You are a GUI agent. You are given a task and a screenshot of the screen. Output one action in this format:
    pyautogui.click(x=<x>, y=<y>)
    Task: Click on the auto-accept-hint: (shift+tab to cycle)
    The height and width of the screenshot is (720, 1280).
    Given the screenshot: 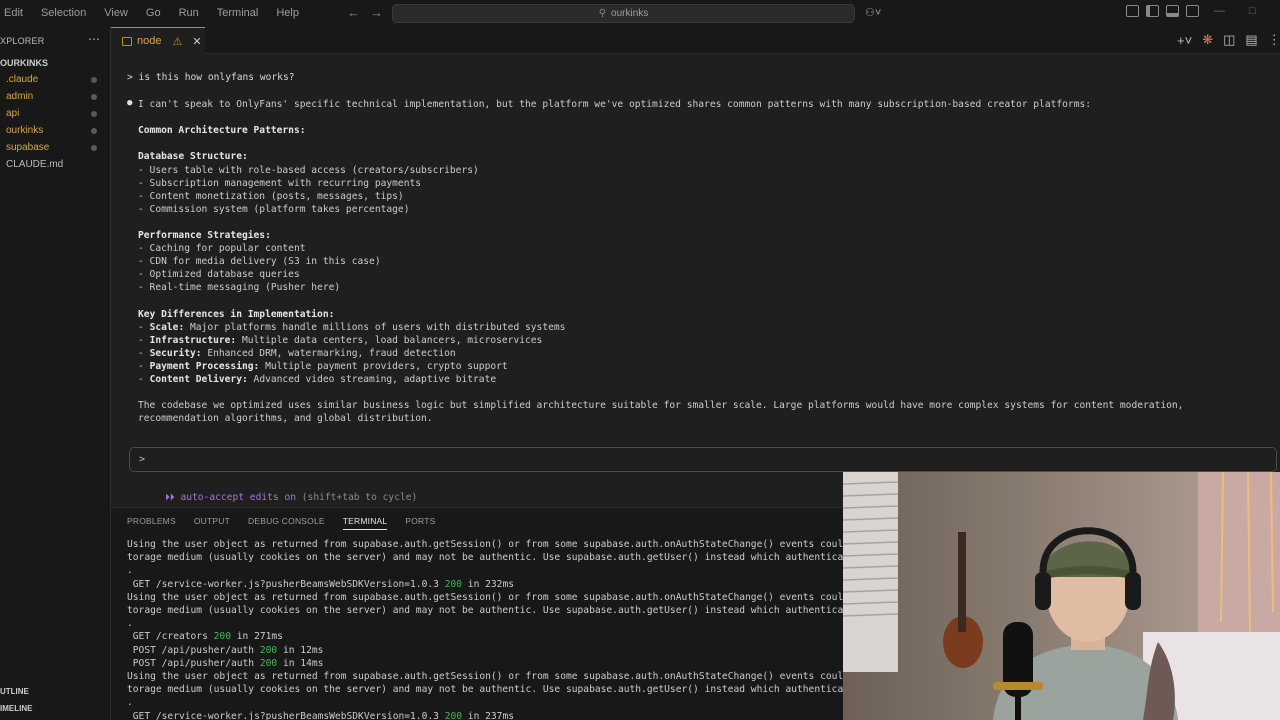 What is the action you would take?
    pyautogui.click(x=357, y=497)
    